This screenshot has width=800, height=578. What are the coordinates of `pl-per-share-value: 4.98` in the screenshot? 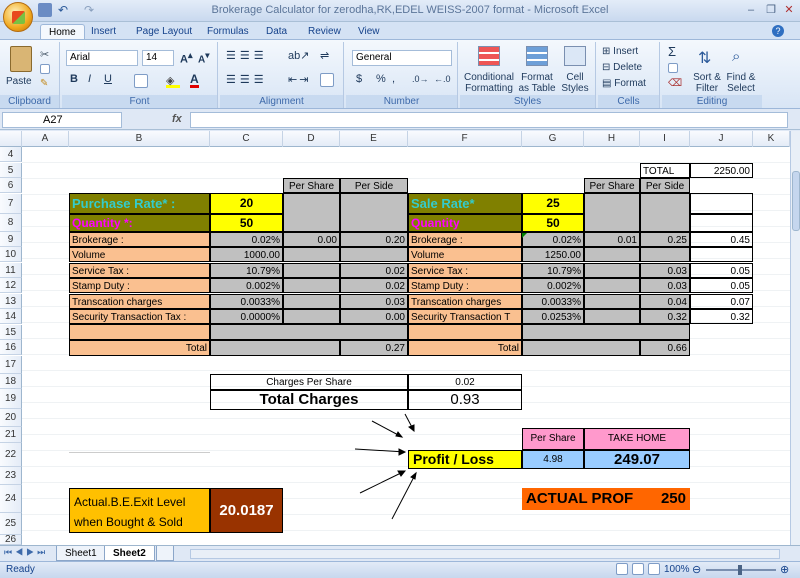 It's located at (553, 459).